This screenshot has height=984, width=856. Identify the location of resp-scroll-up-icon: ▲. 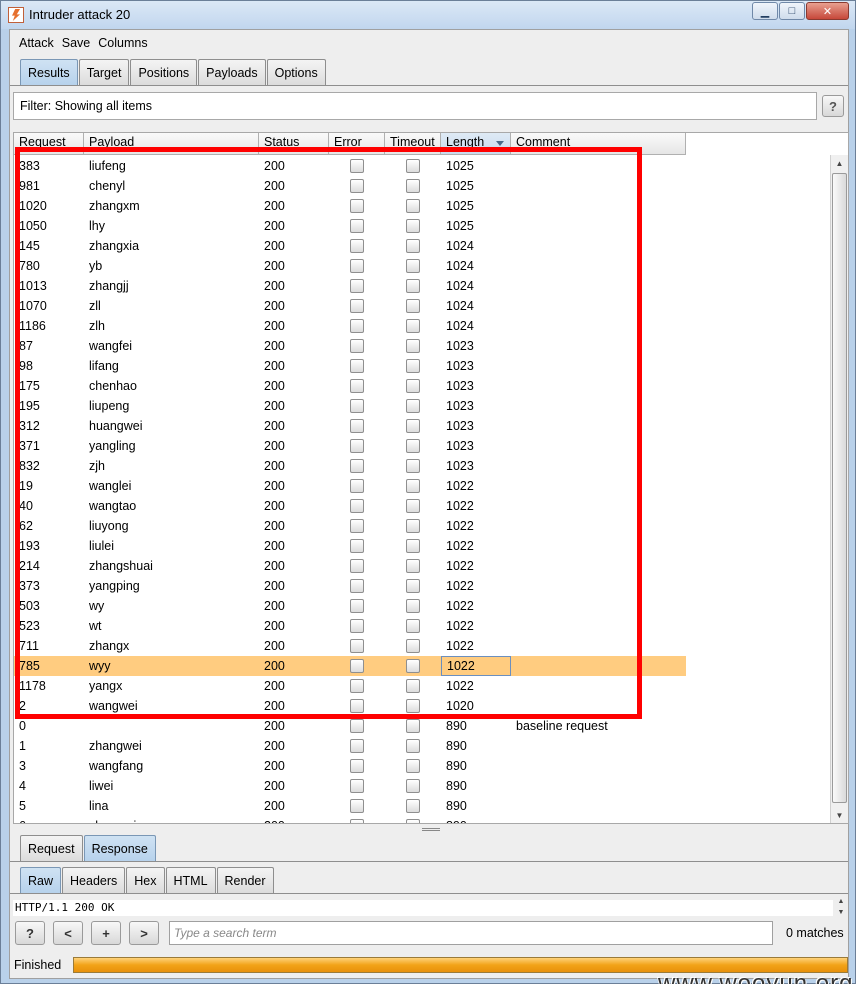
(841, 901).